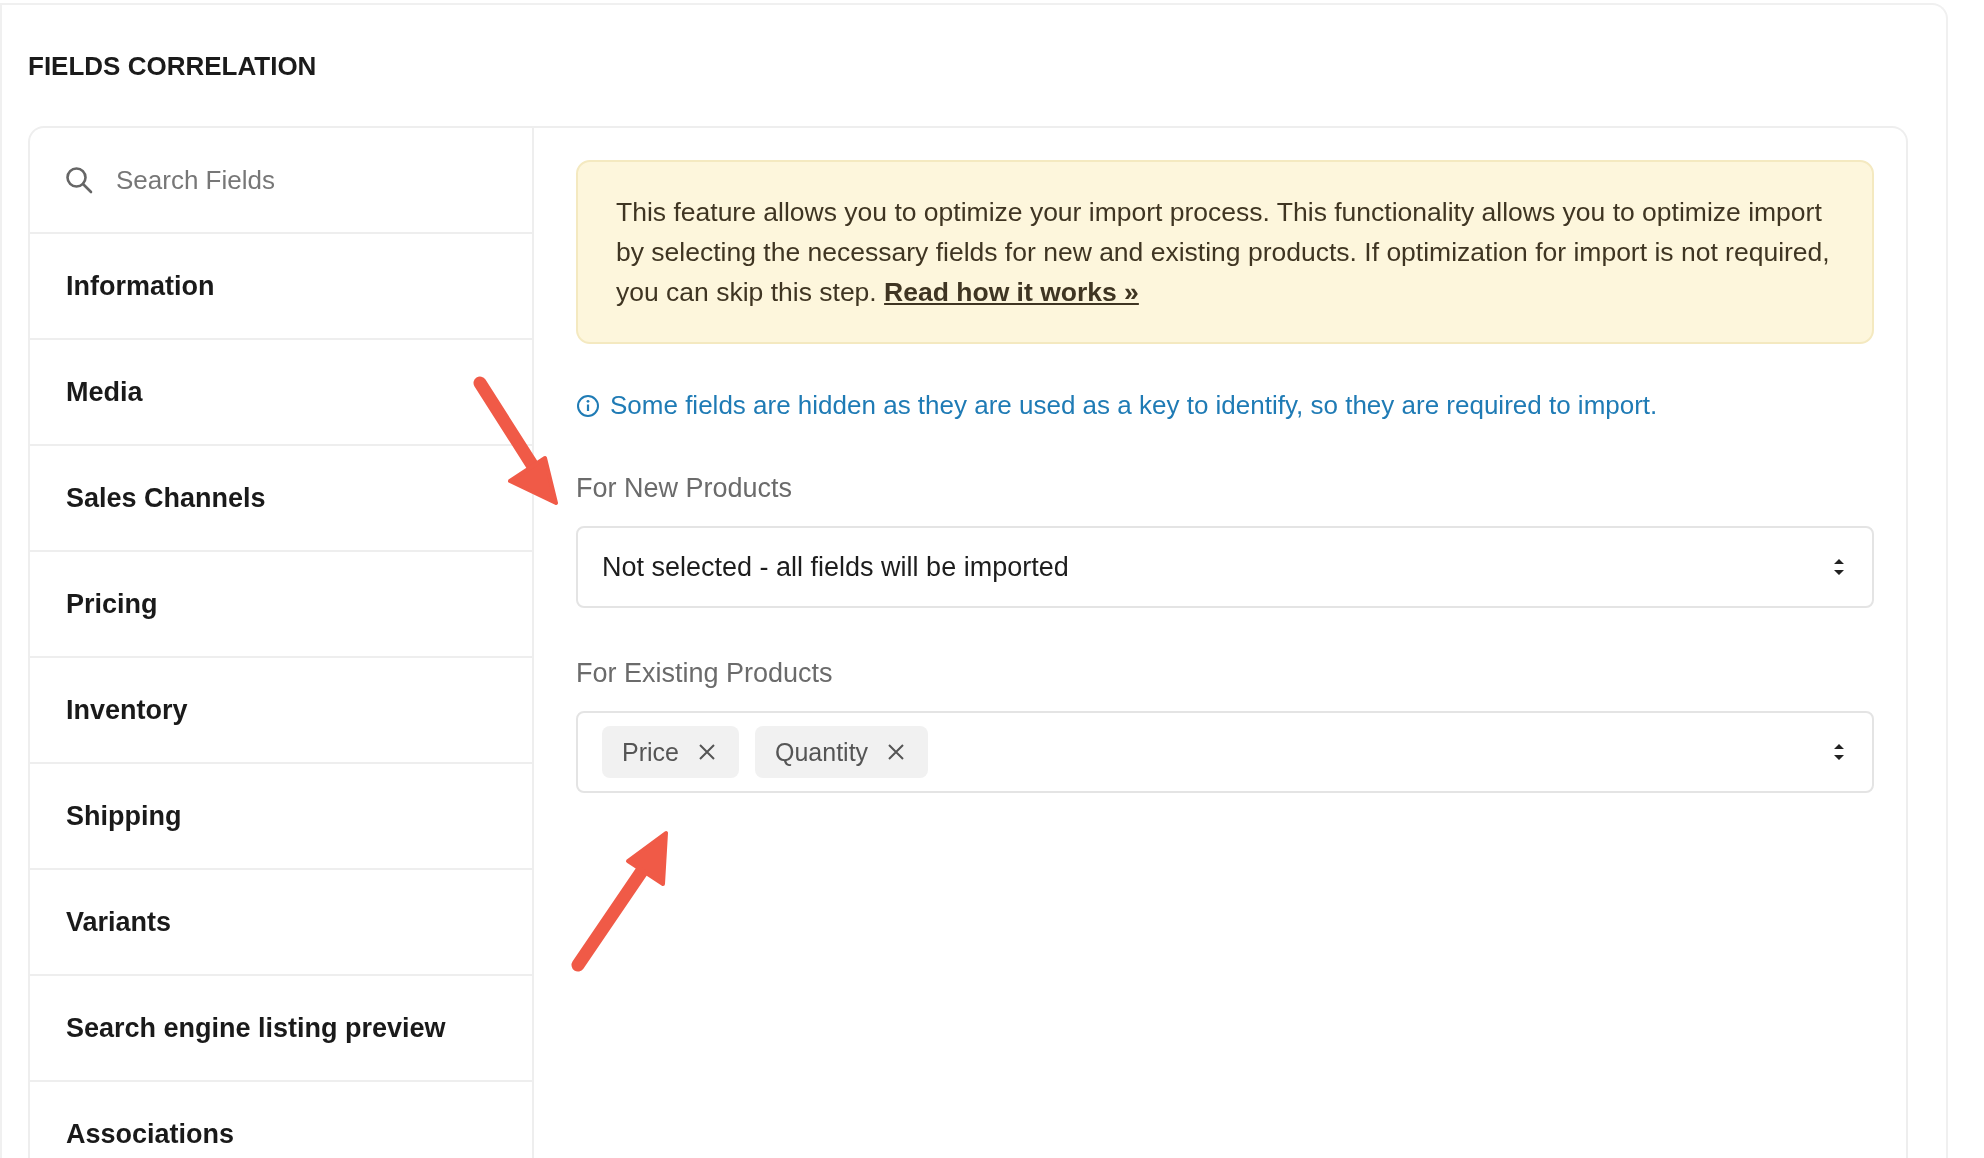 The image size is (1984, 1158). What do you see at coordinates (704, 673) in the screenshot?
I see `field-label: For Existing Products` at bounding box center [704, 673].